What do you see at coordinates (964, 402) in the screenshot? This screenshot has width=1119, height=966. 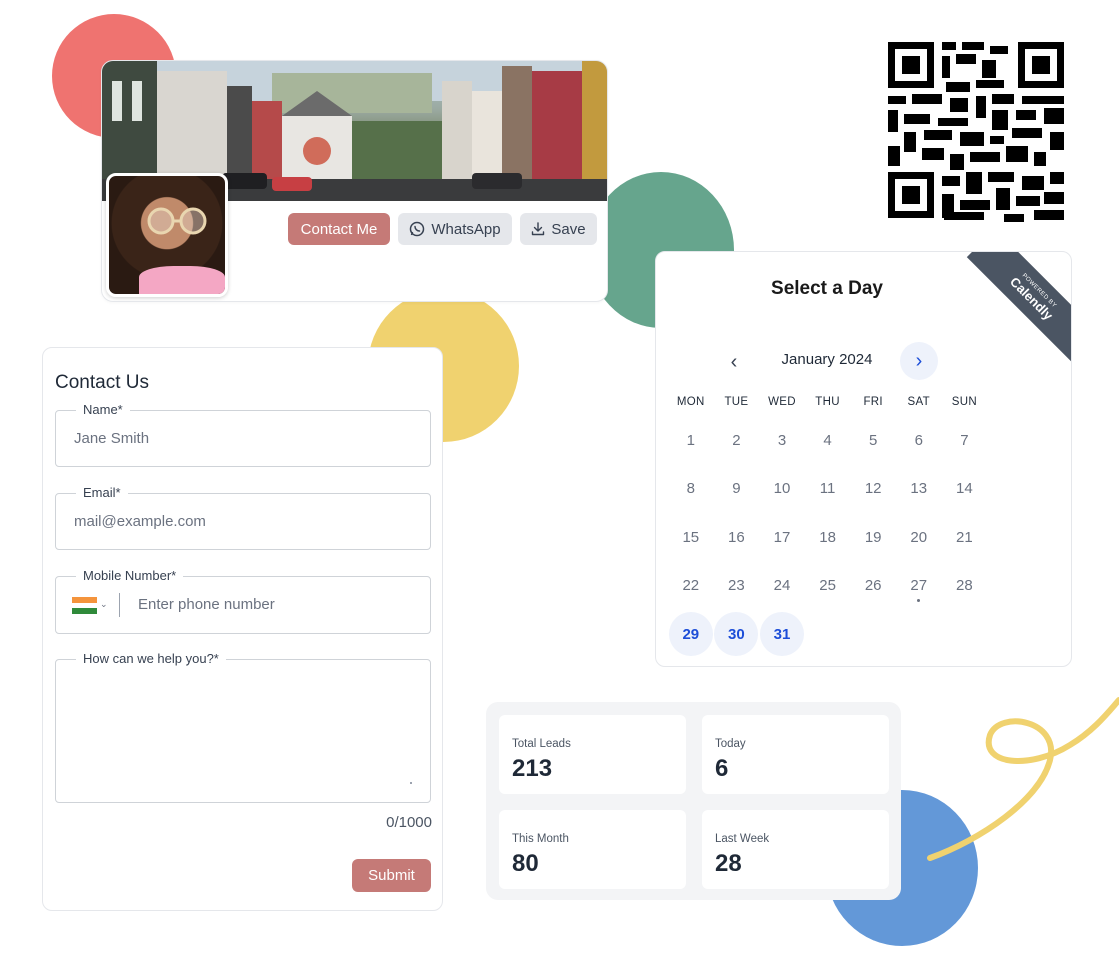 I see `weekday-label: SUN` at bounding box center [964, 402].